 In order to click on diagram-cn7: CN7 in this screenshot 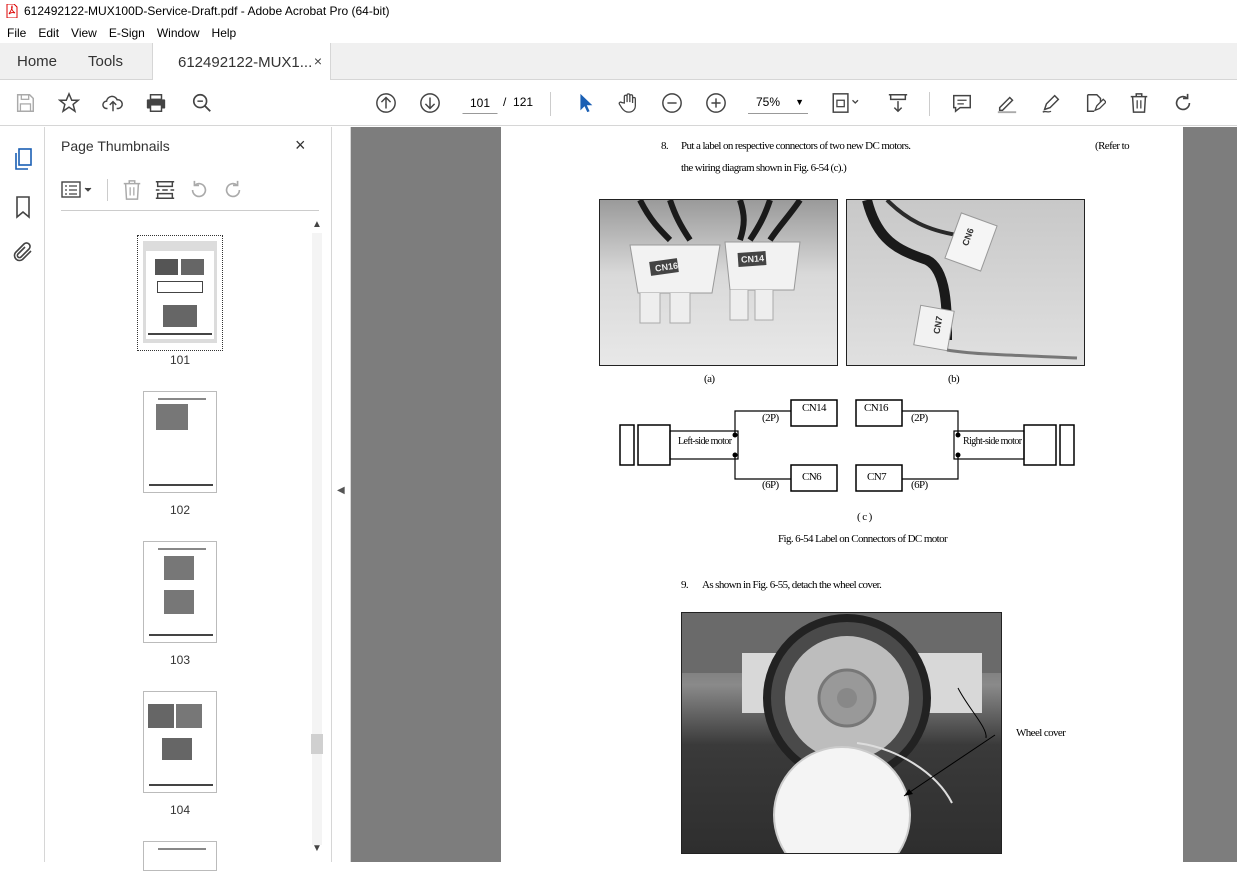, I will do `click(877, 477)`.